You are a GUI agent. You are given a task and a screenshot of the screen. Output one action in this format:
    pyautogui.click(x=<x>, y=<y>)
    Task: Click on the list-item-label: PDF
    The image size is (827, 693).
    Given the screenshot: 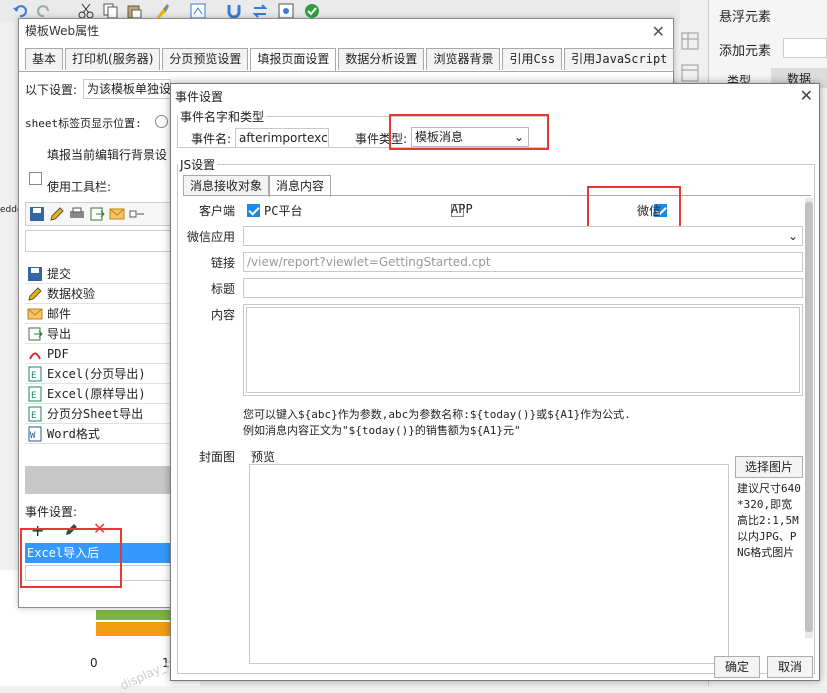 What is the action you would take?
    pyautogui.click(x=58, y=353)
    